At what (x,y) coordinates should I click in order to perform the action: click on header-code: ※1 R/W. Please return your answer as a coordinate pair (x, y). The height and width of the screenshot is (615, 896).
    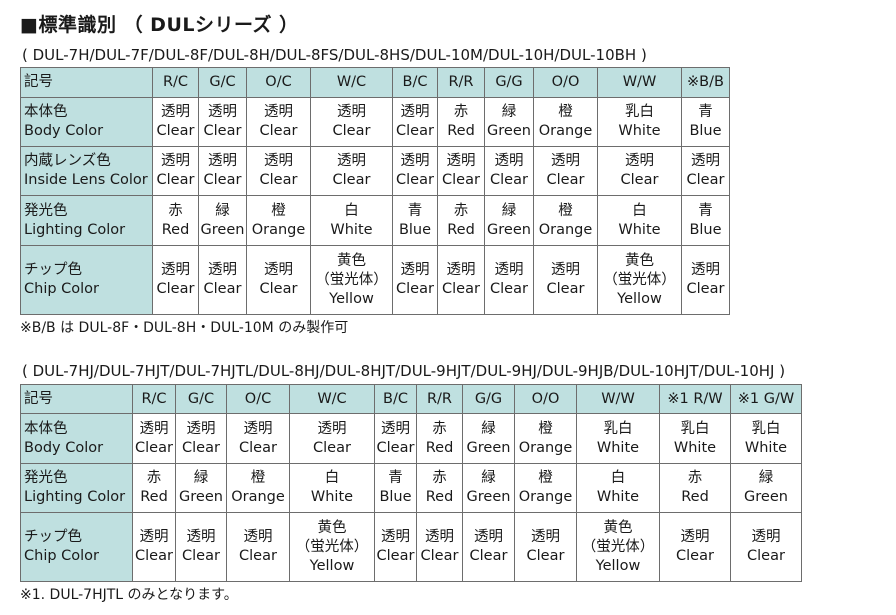
    Looking at the image, I should click on (695, 399).